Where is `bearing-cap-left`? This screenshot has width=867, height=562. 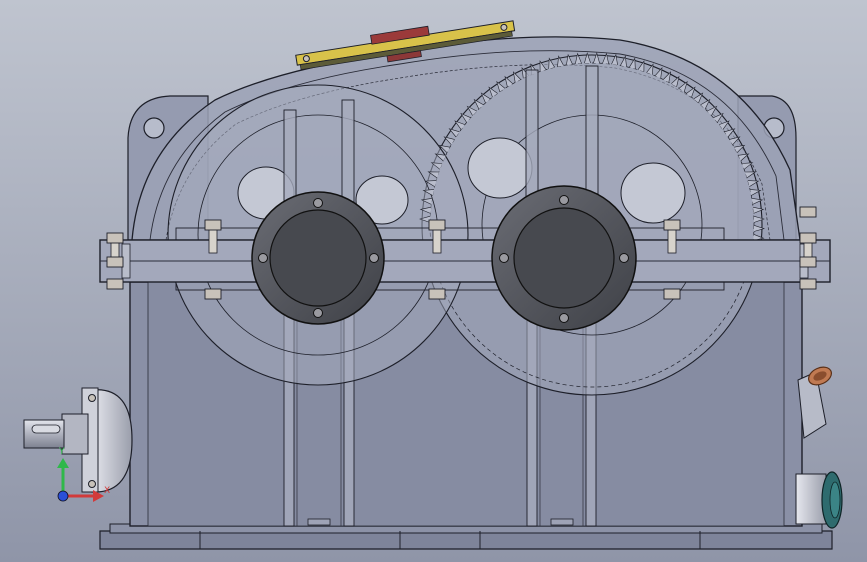
bearing-cap-left is located at coordinates (318, 258).